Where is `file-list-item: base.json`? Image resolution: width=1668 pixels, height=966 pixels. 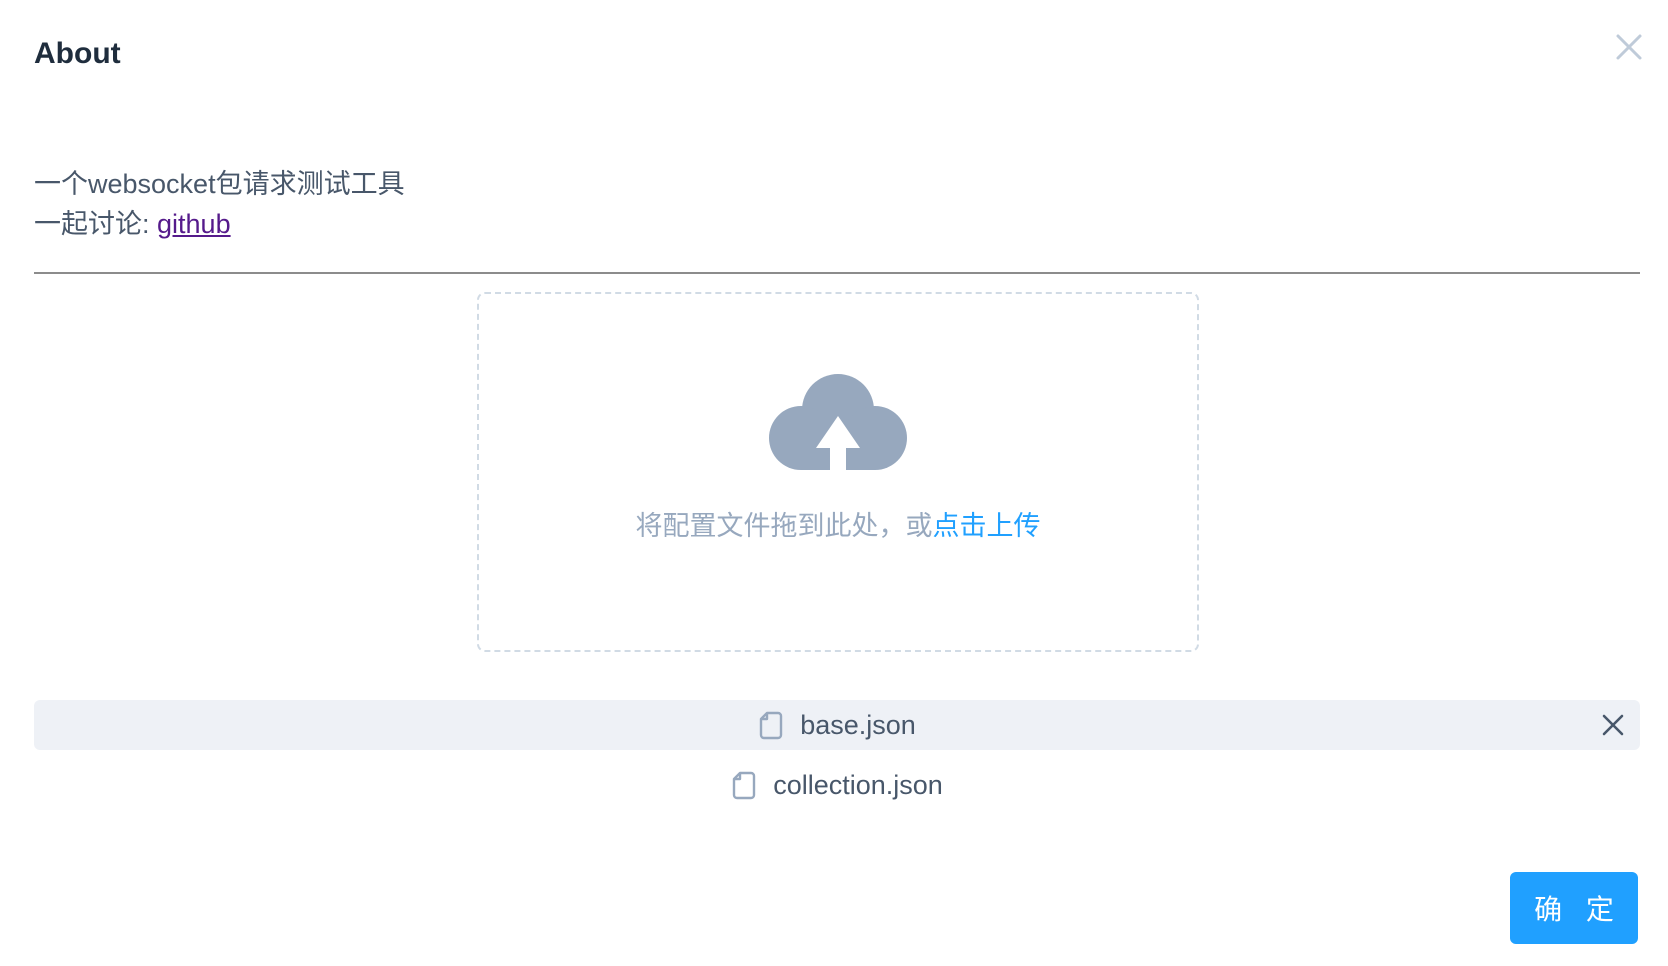 file-list-item: base.json is located at coordinates (837, 725).